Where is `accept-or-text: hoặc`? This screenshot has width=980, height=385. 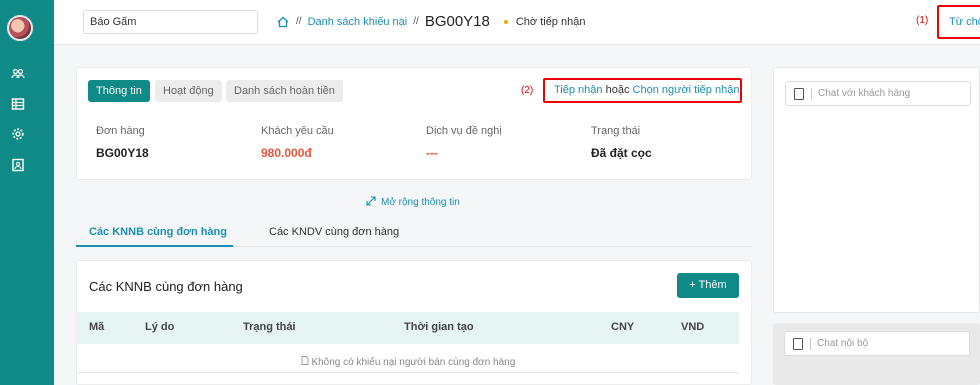
accept-or-text: hoặc is located at coordinates (617, 90).